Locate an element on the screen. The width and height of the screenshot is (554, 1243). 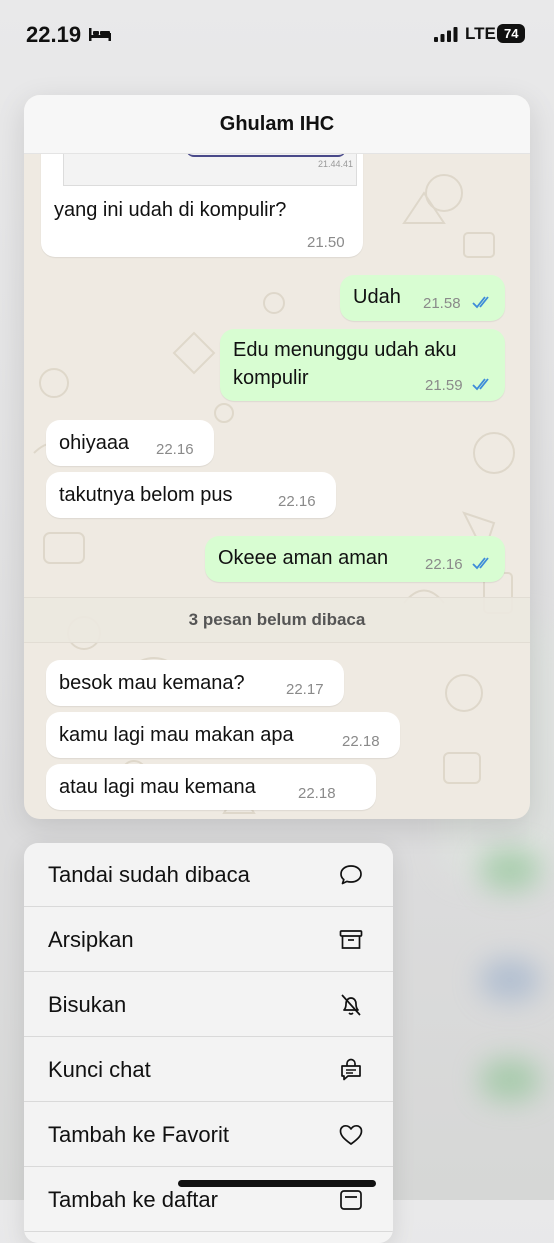
menu-item-label: Bisukan is located at coordinates (87, 1004).